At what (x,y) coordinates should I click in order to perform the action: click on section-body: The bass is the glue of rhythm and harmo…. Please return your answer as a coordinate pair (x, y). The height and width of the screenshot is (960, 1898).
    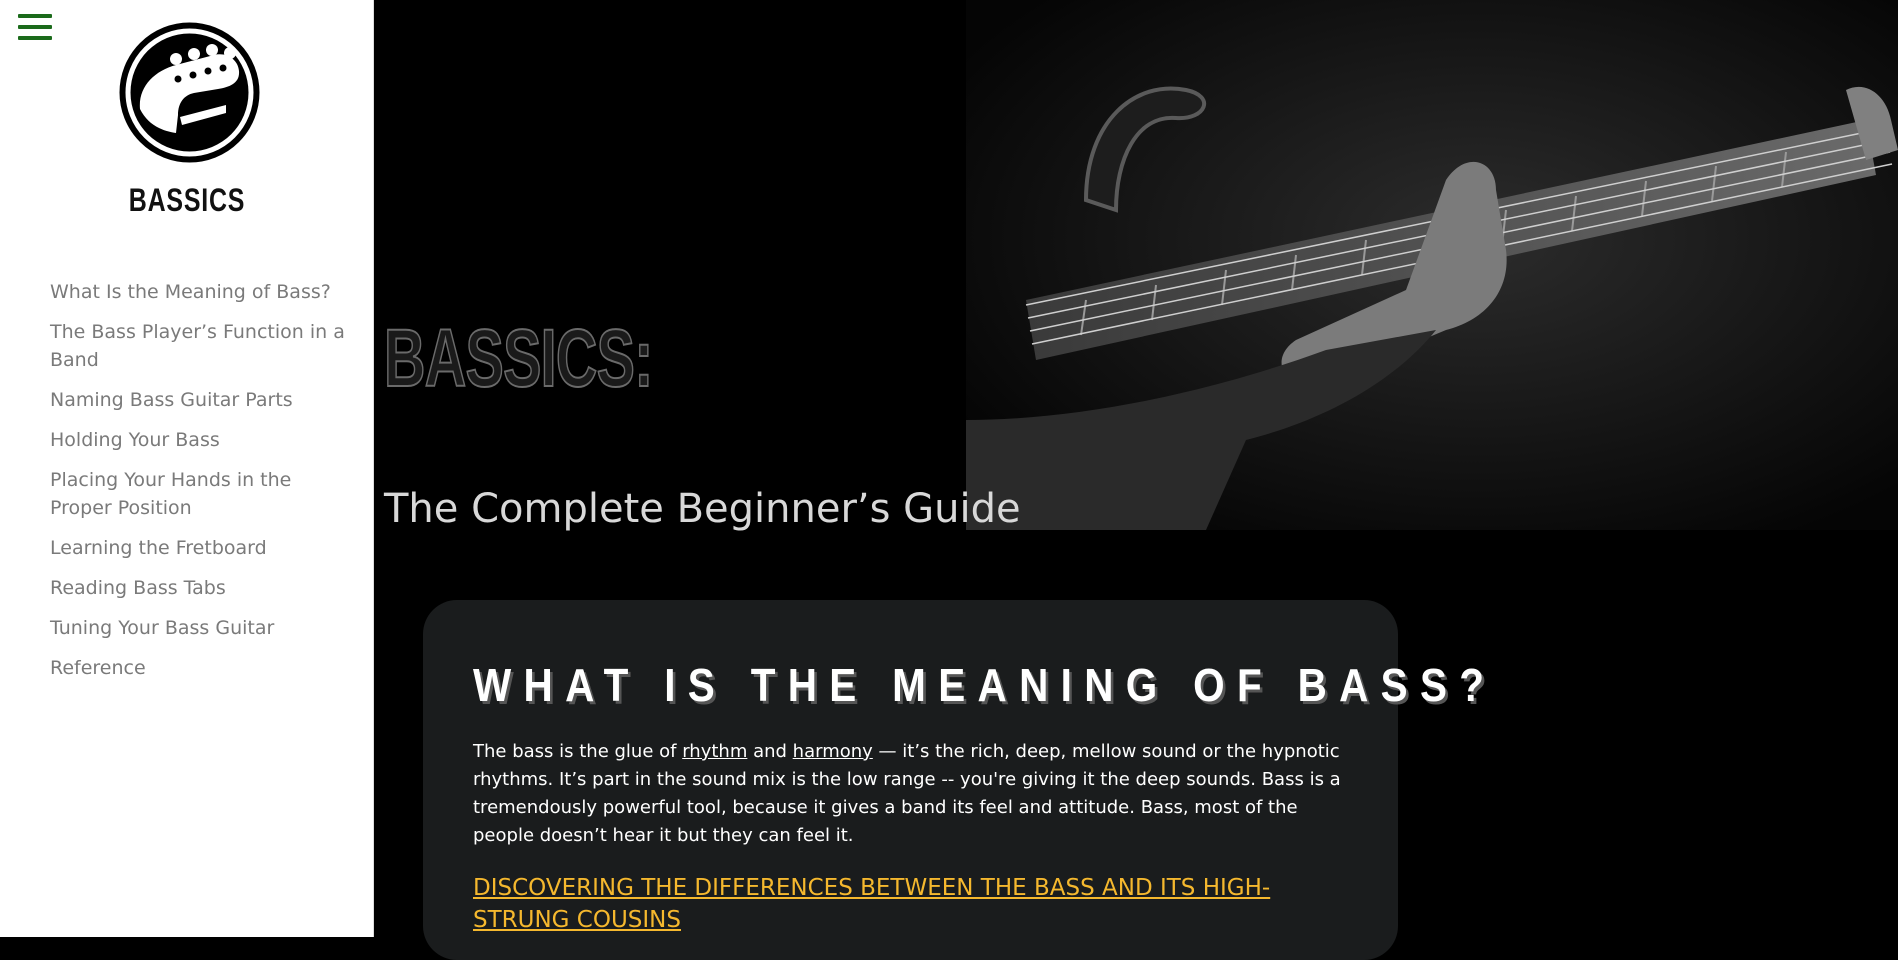
    Looking at the image, I should click on (908, 794).